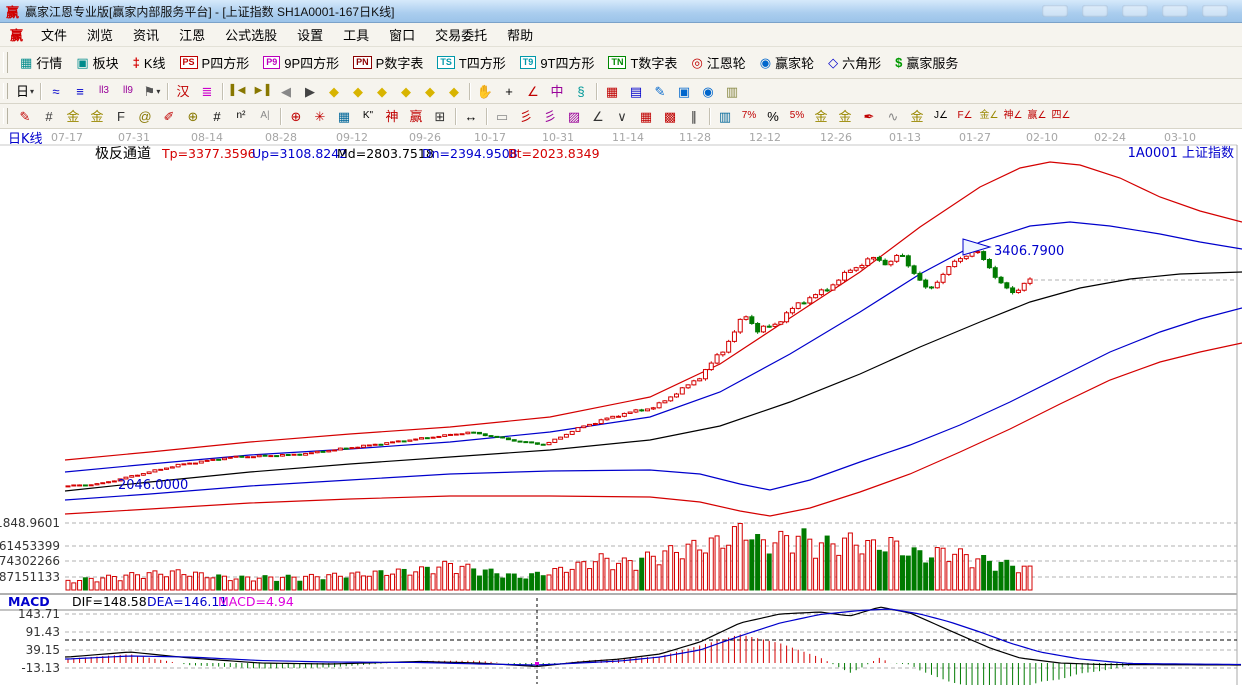  I want to click on gann-circle-tool: ⊕, so click(296, 116).